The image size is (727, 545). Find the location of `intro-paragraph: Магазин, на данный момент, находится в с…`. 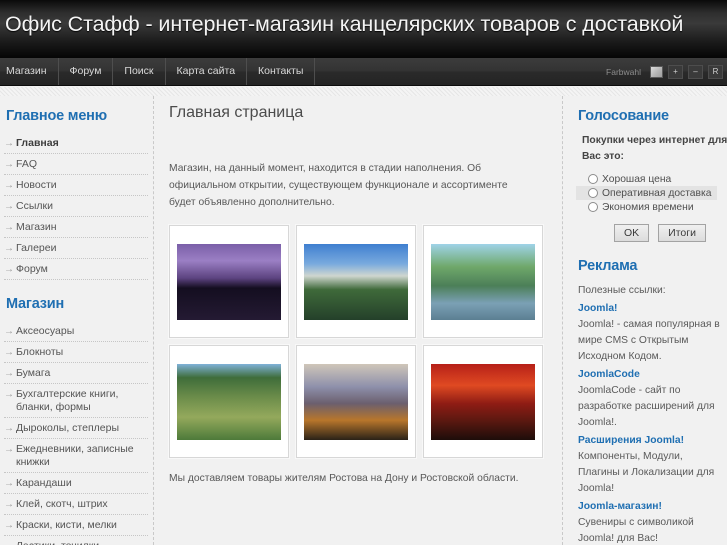

intro-paragraph: Магазин, на данный момент, находится в с… is located at coordinates (338, 185).